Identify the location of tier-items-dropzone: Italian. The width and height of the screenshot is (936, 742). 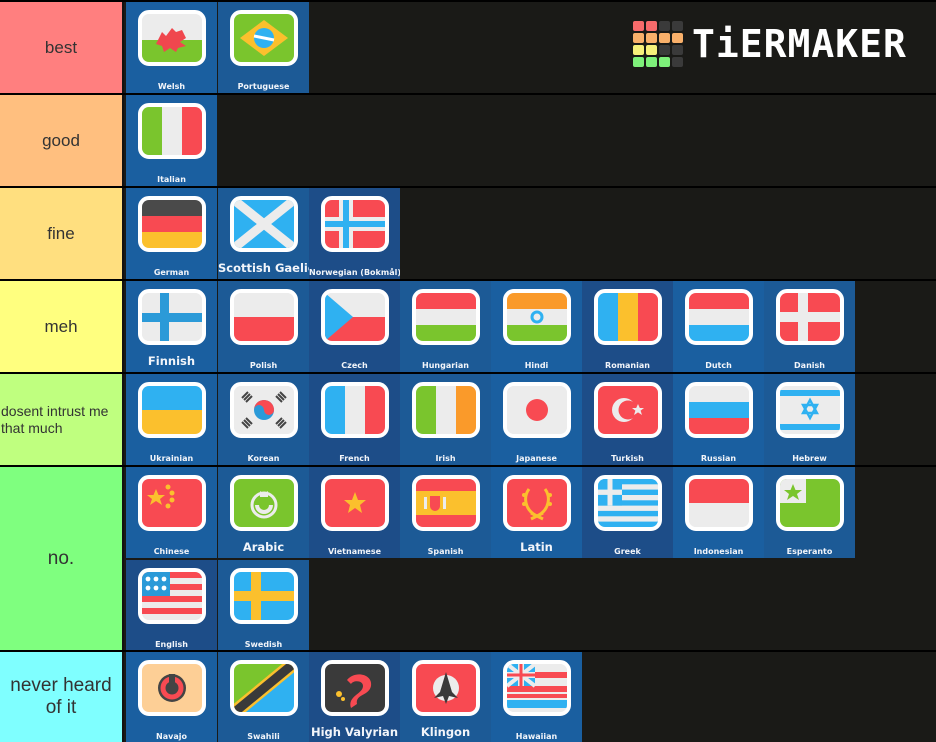
(468, 140).